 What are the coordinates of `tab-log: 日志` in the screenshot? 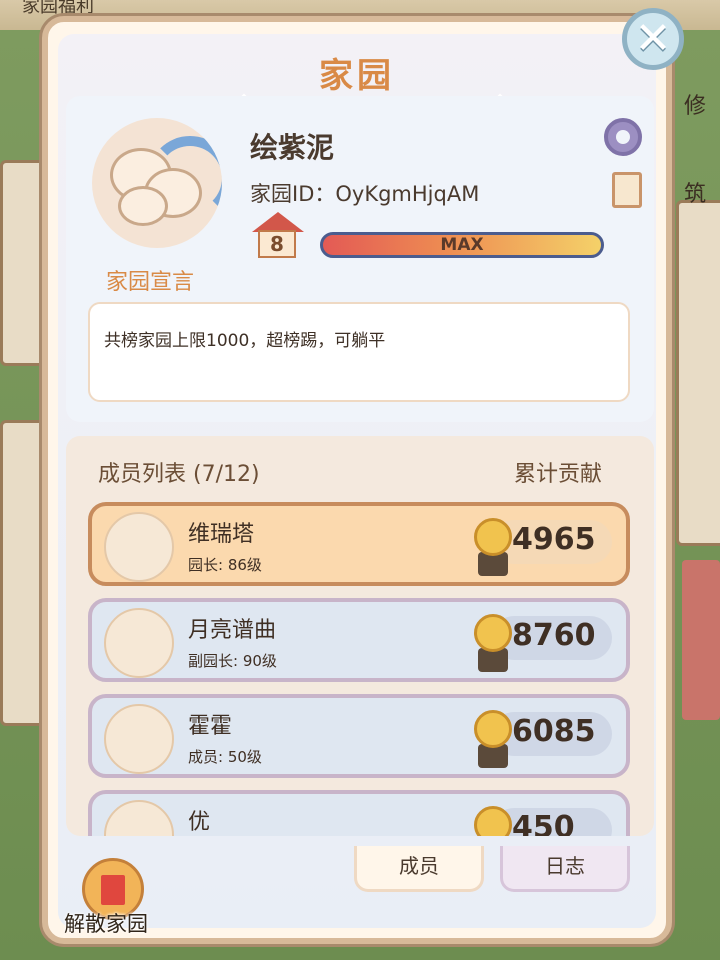 It's located at (565, 869).